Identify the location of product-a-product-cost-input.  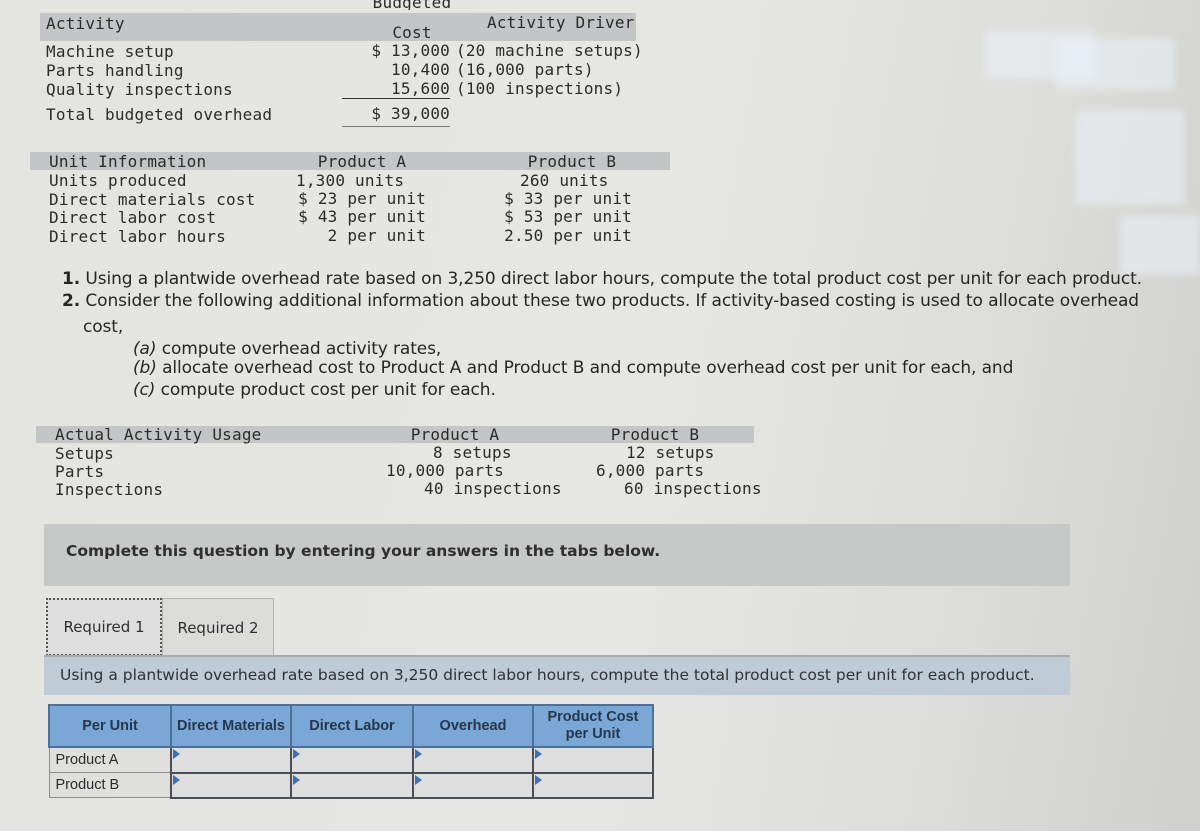
(593, 759).